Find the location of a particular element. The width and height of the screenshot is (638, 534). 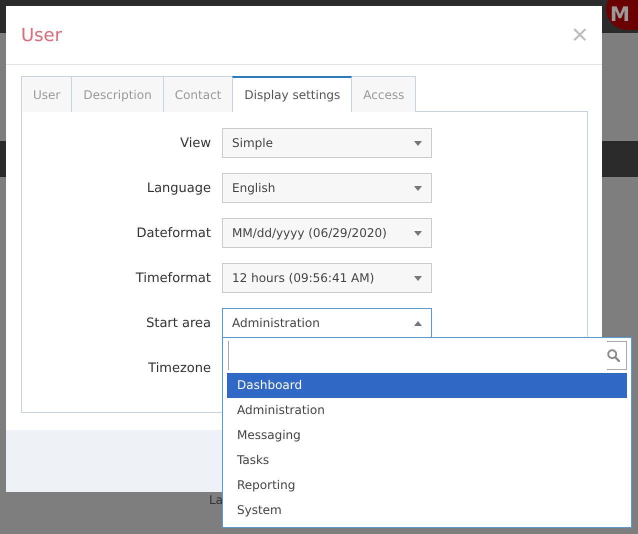

avatar: M is located at coordinates (622, 15).